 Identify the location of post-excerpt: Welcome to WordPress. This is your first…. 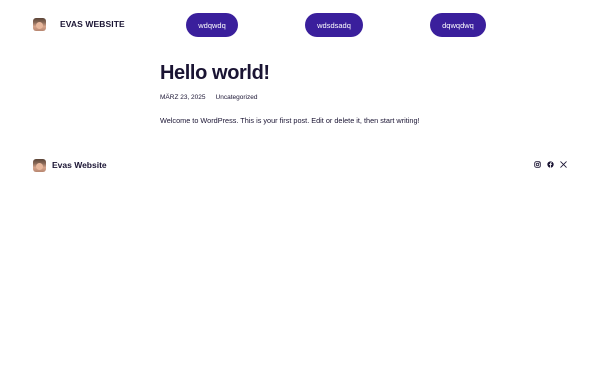
(290, 120).